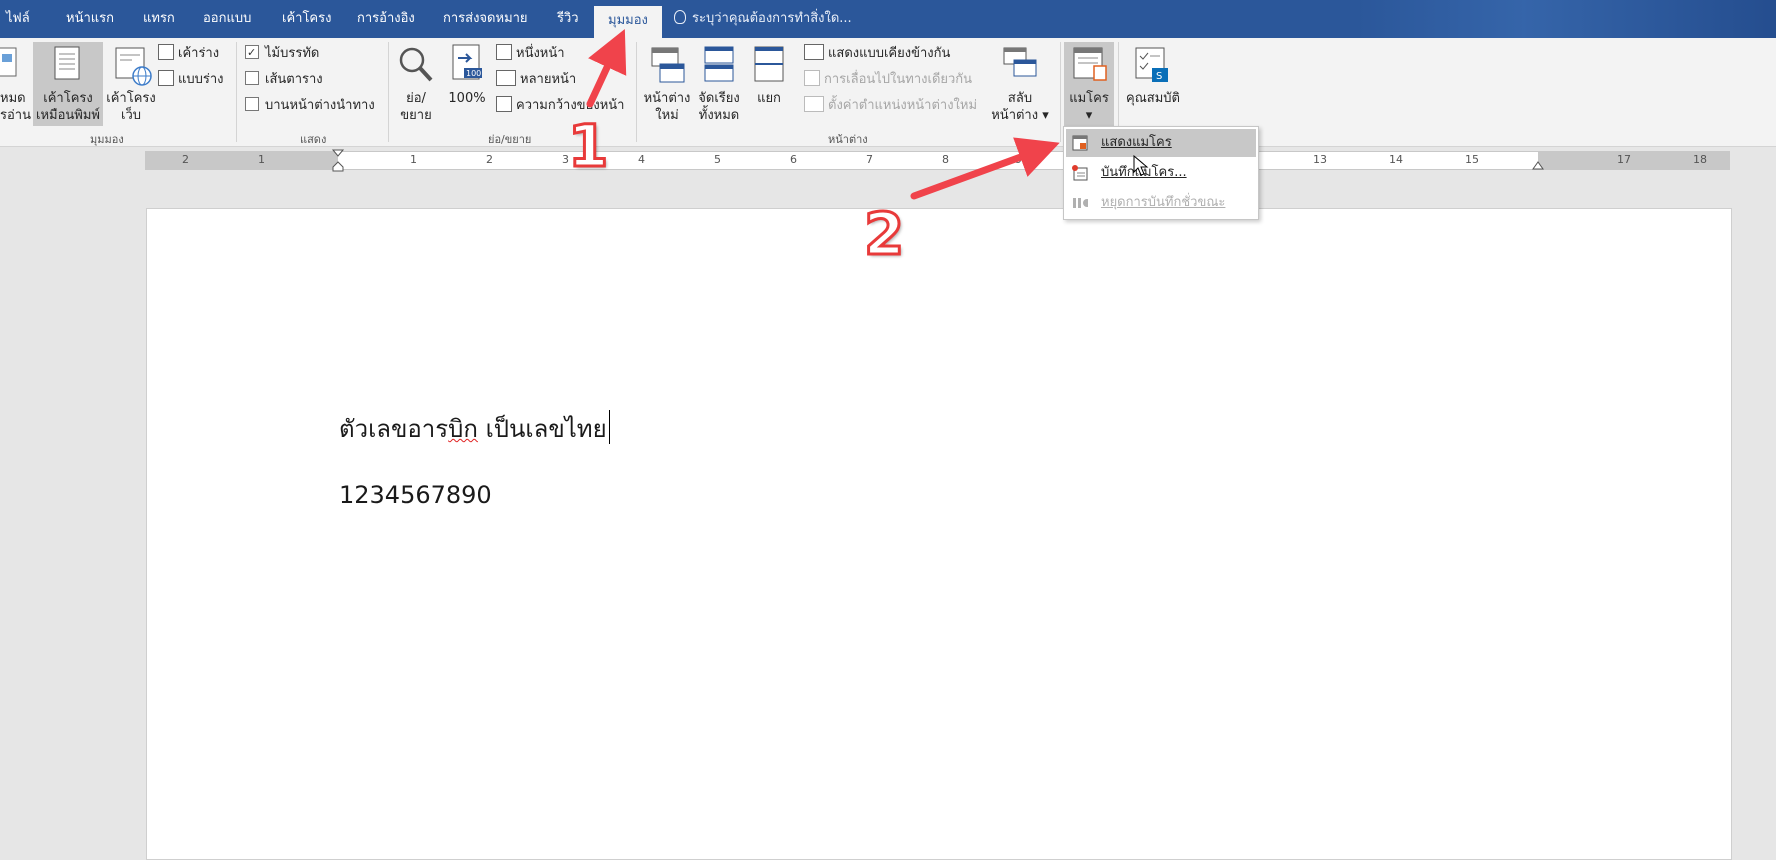 Image resolution: width=1776 pixels, height=860 pixels. What do you see at coordinates (587, 146) in the screenshot?
I see `annotation-step-1: 1` at bounding box center [587, 146].